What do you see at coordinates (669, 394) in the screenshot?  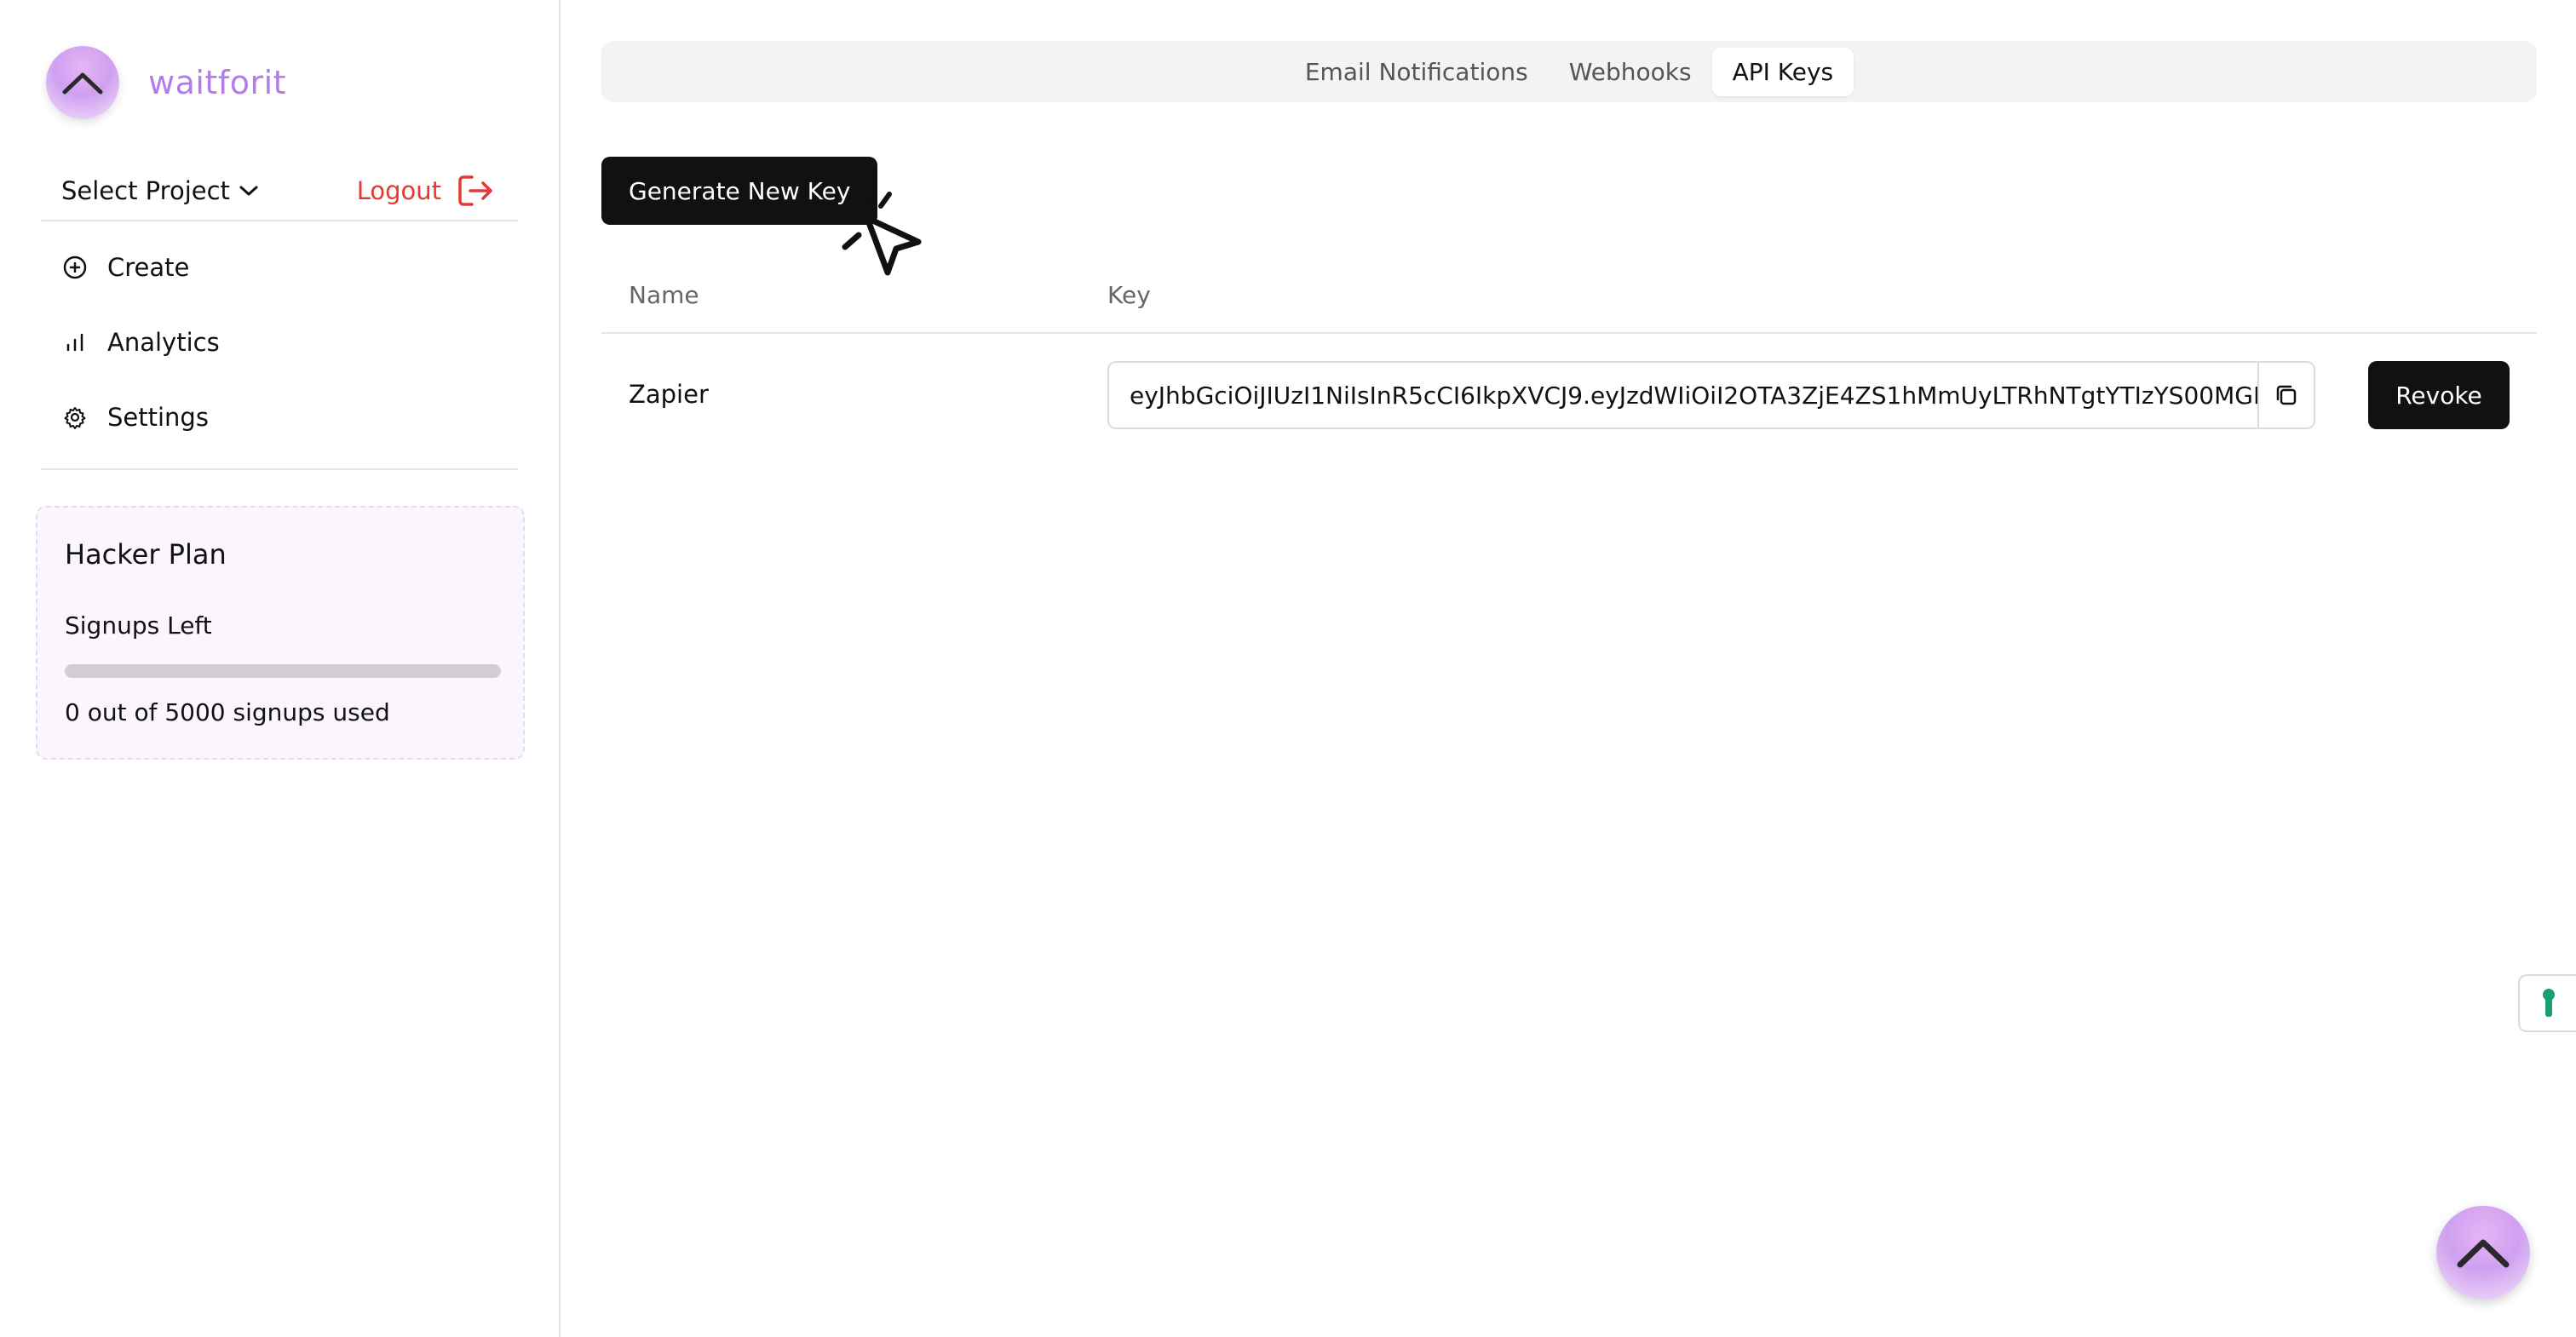 I see `key-name: Zapier` at bounding box center [669, 394].